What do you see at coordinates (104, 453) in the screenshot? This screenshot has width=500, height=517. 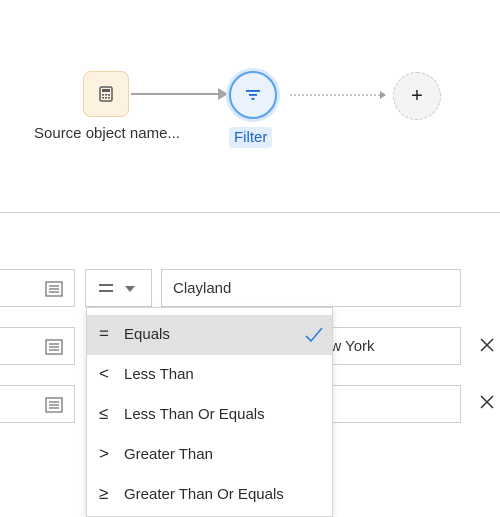 I see `operator-symbol: >` at bounding box center [104, 453].